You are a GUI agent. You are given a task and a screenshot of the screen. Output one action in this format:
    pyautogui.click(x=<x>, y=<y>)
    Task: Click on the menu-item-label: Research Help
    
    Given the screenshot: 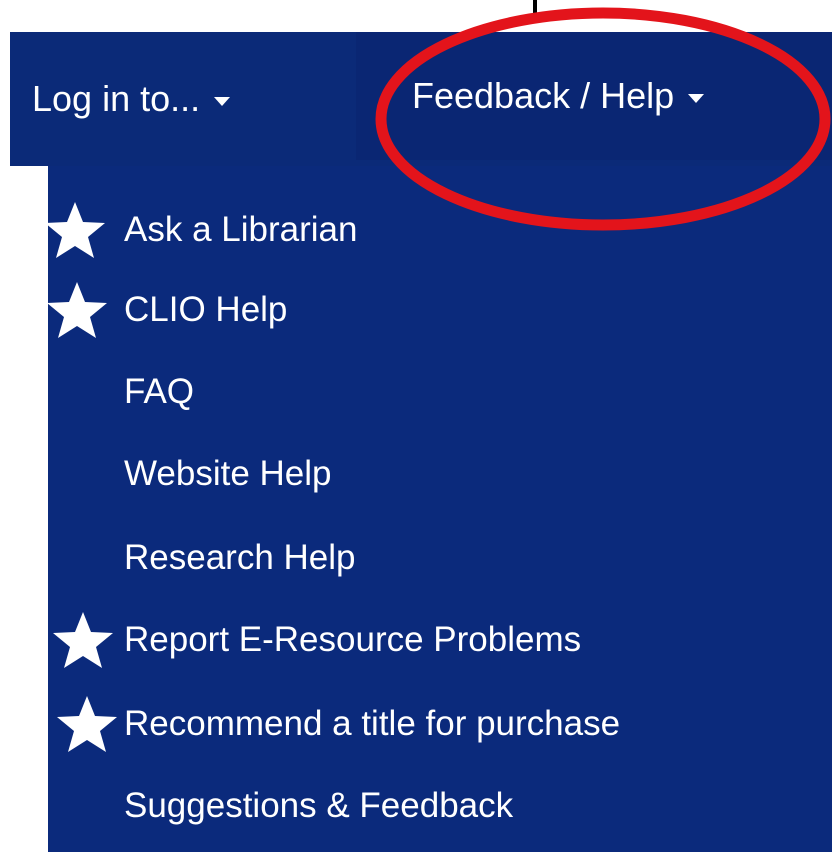 What is the action you would take?
    pyautogui.click(x=240, y=557)
    